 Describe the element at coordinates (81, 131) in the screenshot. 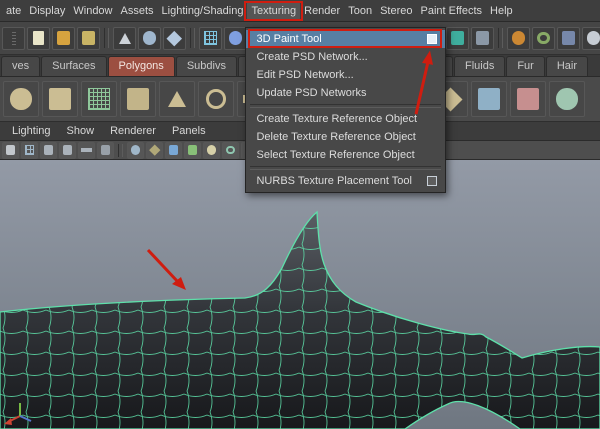

I see `panel-menu-show: Show` at that location.